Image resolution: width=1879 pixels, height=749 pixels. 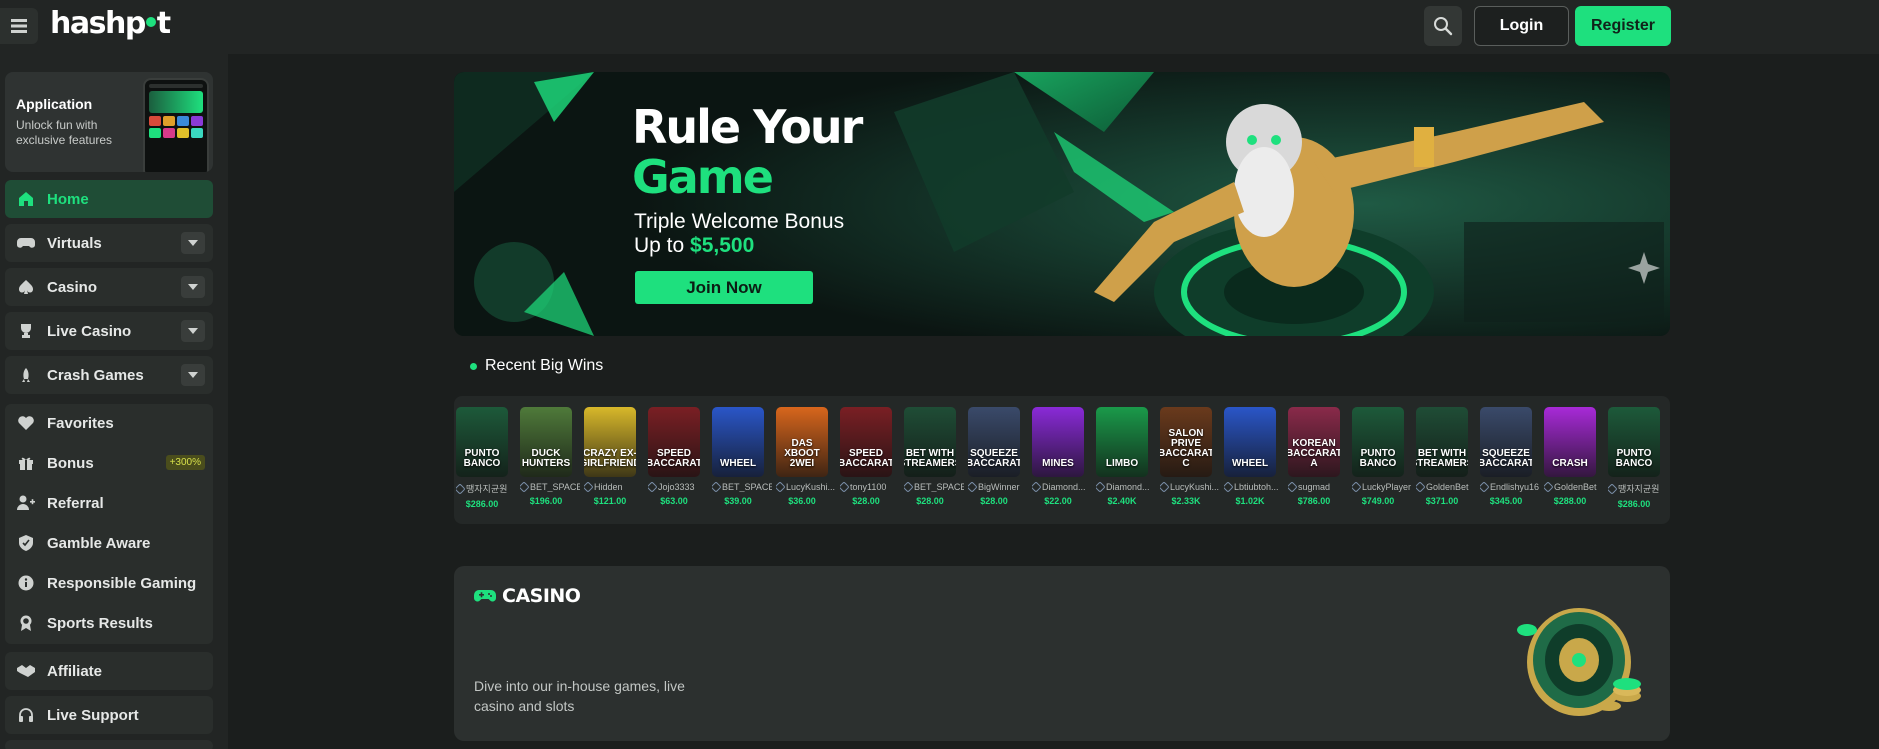 I want to click on sidebar-item-affiliate: Affiliate, so click(x=109, y=671).